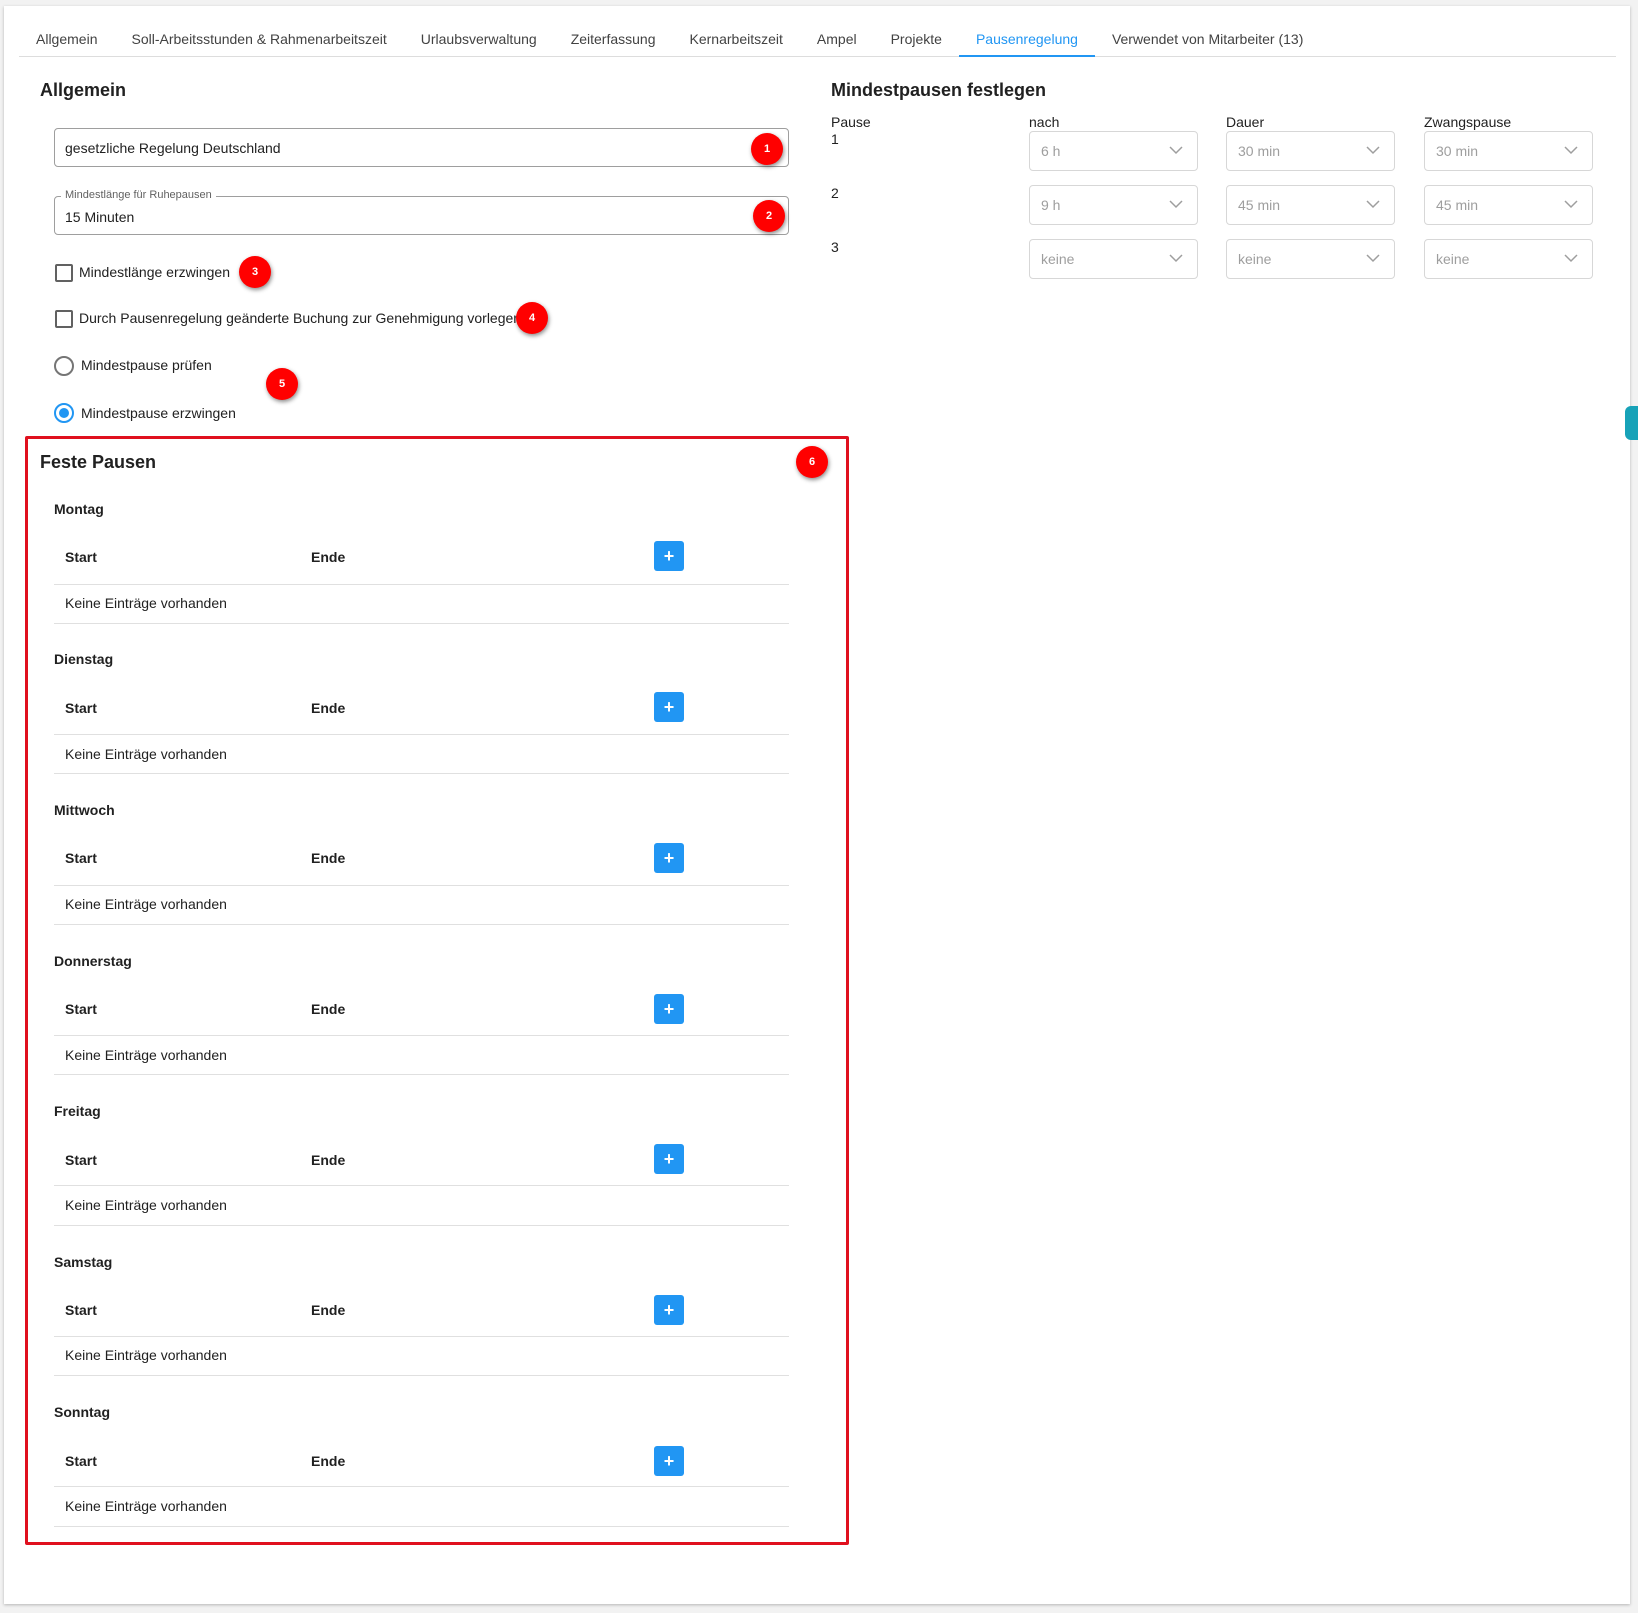  What do you see at coordinates (84, 810) in the screenshot?
I see `day-title-mittwoch: Mittwoch` at bounding box center [84, 810].